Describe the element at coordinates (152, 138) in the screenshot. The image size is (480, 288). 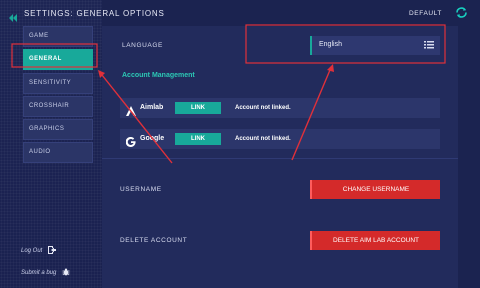
I see `account-name: Google` at that location.